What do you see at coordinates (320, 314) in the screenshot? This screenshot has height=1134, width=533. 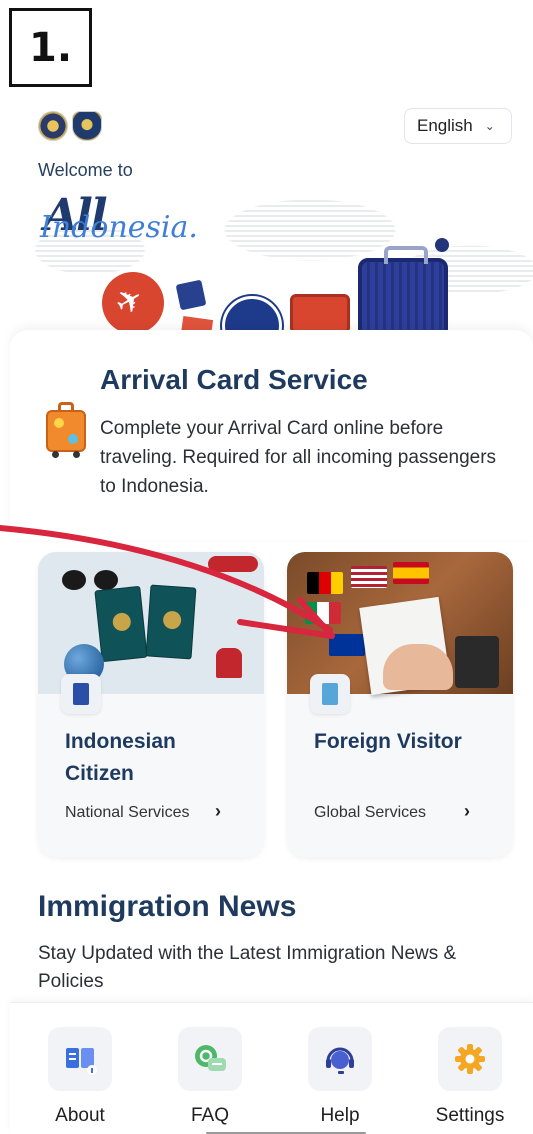 I see `bag-illustration` at bounding box center [320, 314].